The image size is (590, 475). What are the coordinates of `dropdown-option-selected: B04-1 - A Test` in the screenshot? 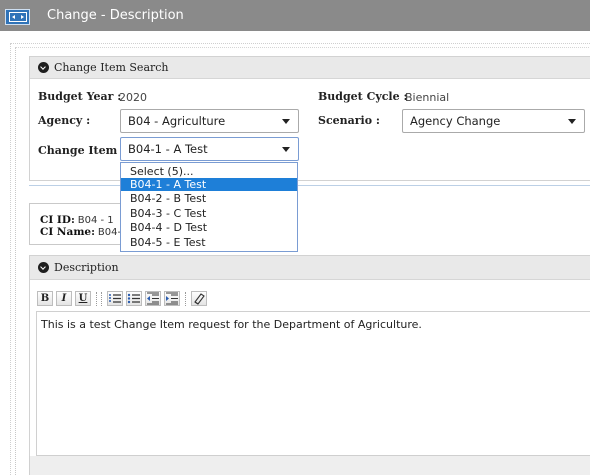 It's located at (209, 184).